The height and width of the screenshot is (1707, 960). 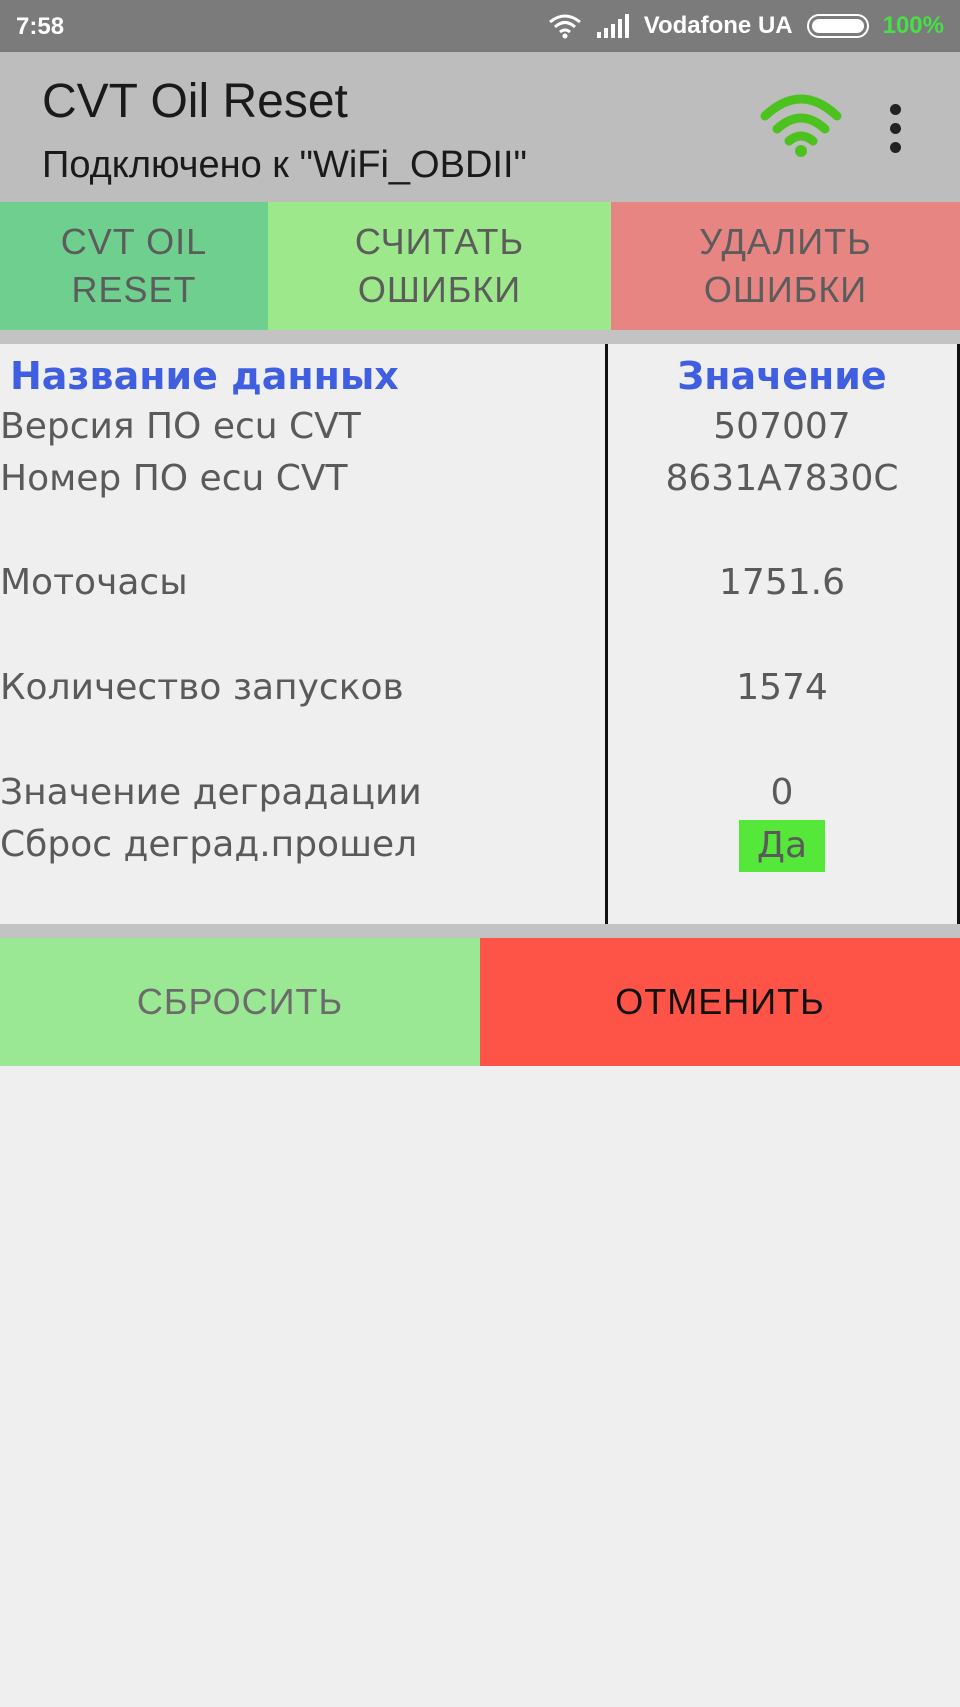 I want to click on carrier-name: Vodafone UA, so click(x=718, y=25).